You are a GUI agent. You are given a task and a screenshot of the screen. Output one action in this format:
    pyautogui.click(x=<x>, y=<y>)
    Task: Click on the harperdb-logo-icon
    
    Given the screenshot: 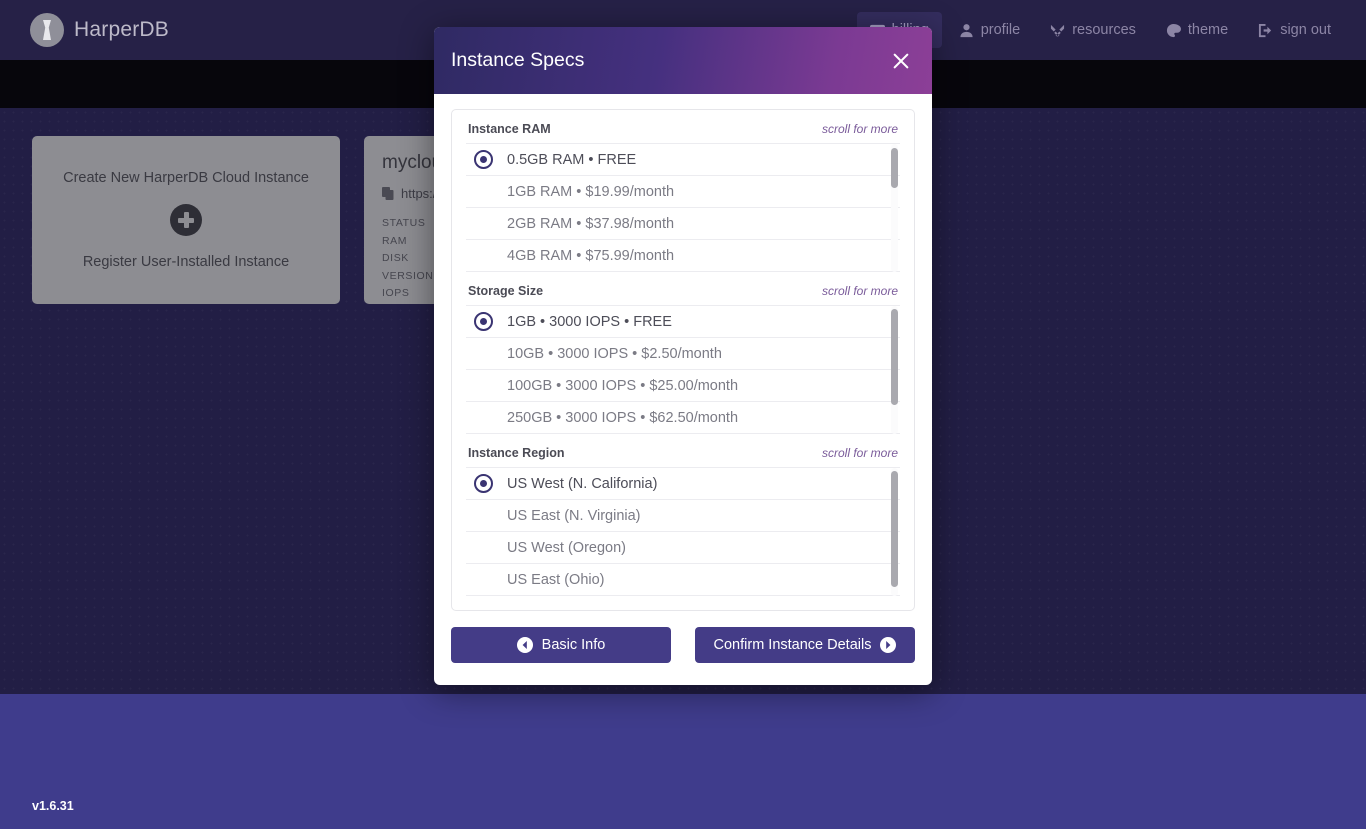 What is the action you would take?
    pyautogui.click(x=47, y=30)
    